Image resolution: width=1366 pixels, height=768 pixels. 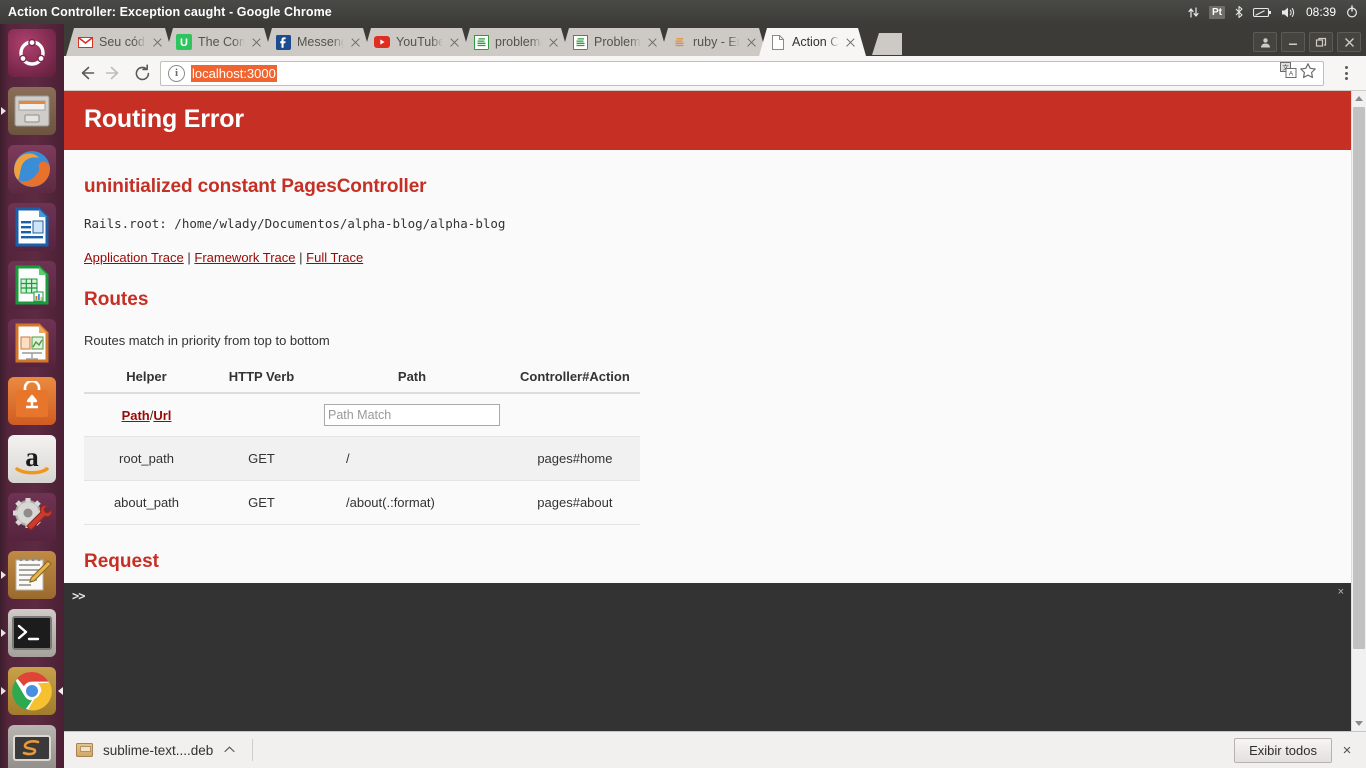 I want to click on tab-title: Seu código, so click(x=123, y=42).